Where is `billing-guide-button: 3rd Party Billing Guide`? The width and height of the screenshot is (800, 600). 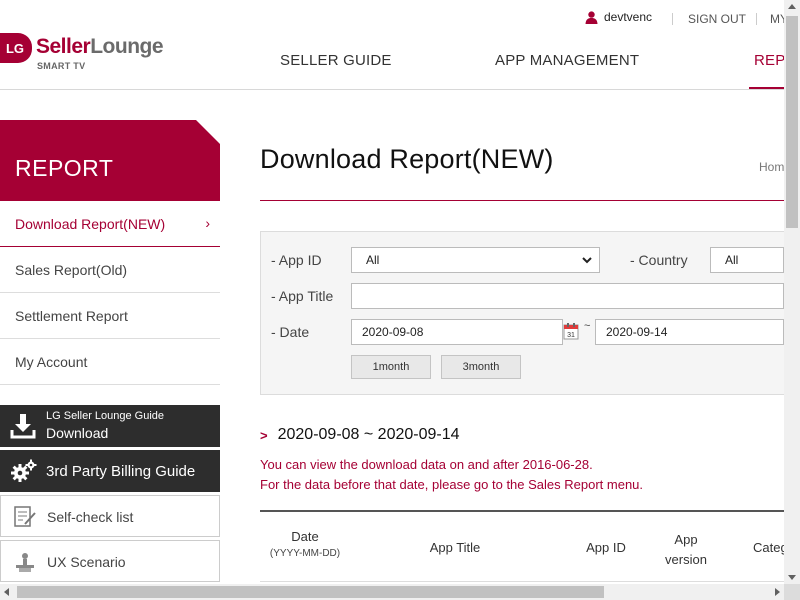 billing-guide-button: 3rd Party Billing Guide is located at coordinates (110, 471).